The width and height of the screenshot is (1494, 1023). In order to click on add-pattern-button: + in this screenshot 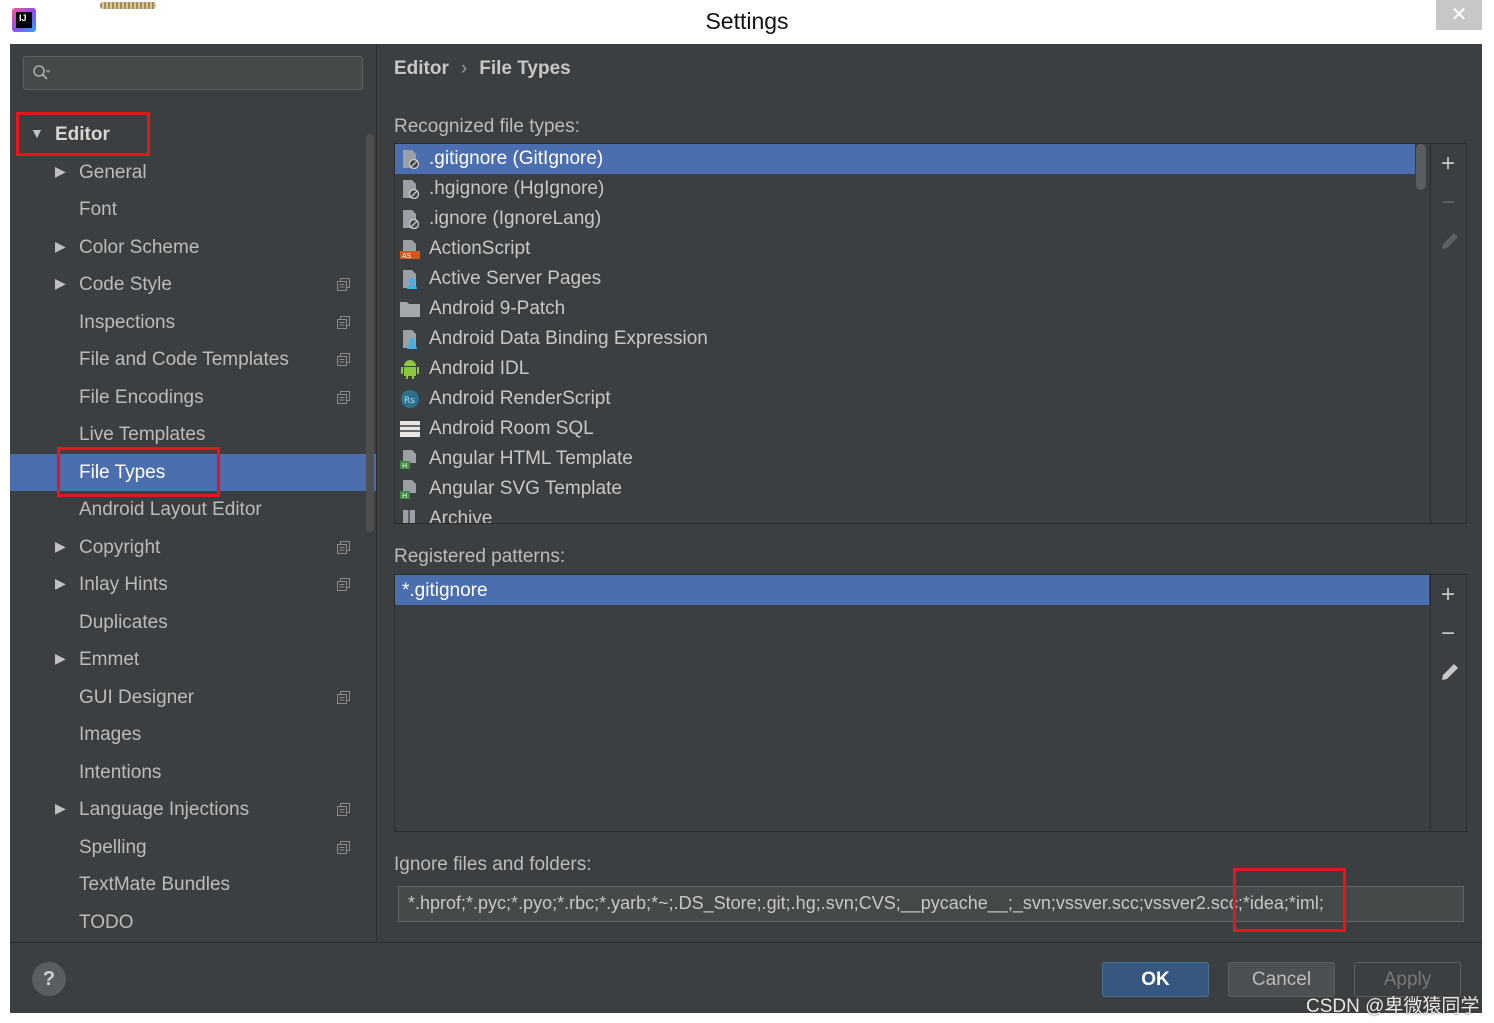, I will do `click(1448, 595)`.